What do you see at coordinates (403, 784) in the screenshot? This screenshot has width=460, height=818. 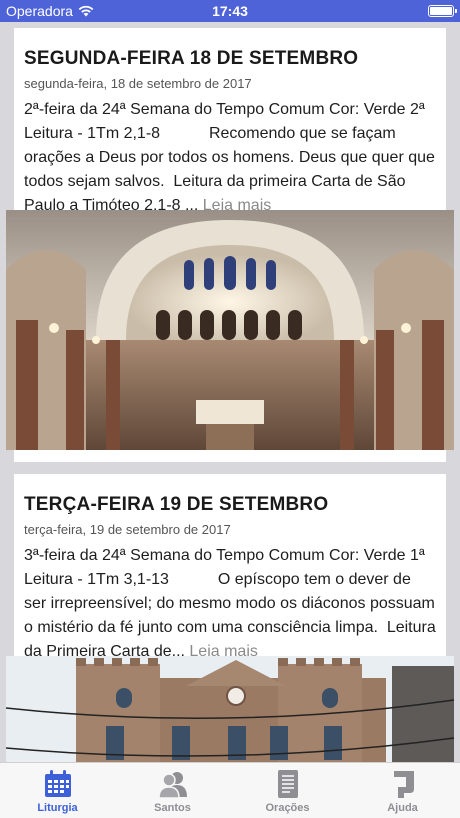 I see `help-icon` at bounding box center [403, 784].